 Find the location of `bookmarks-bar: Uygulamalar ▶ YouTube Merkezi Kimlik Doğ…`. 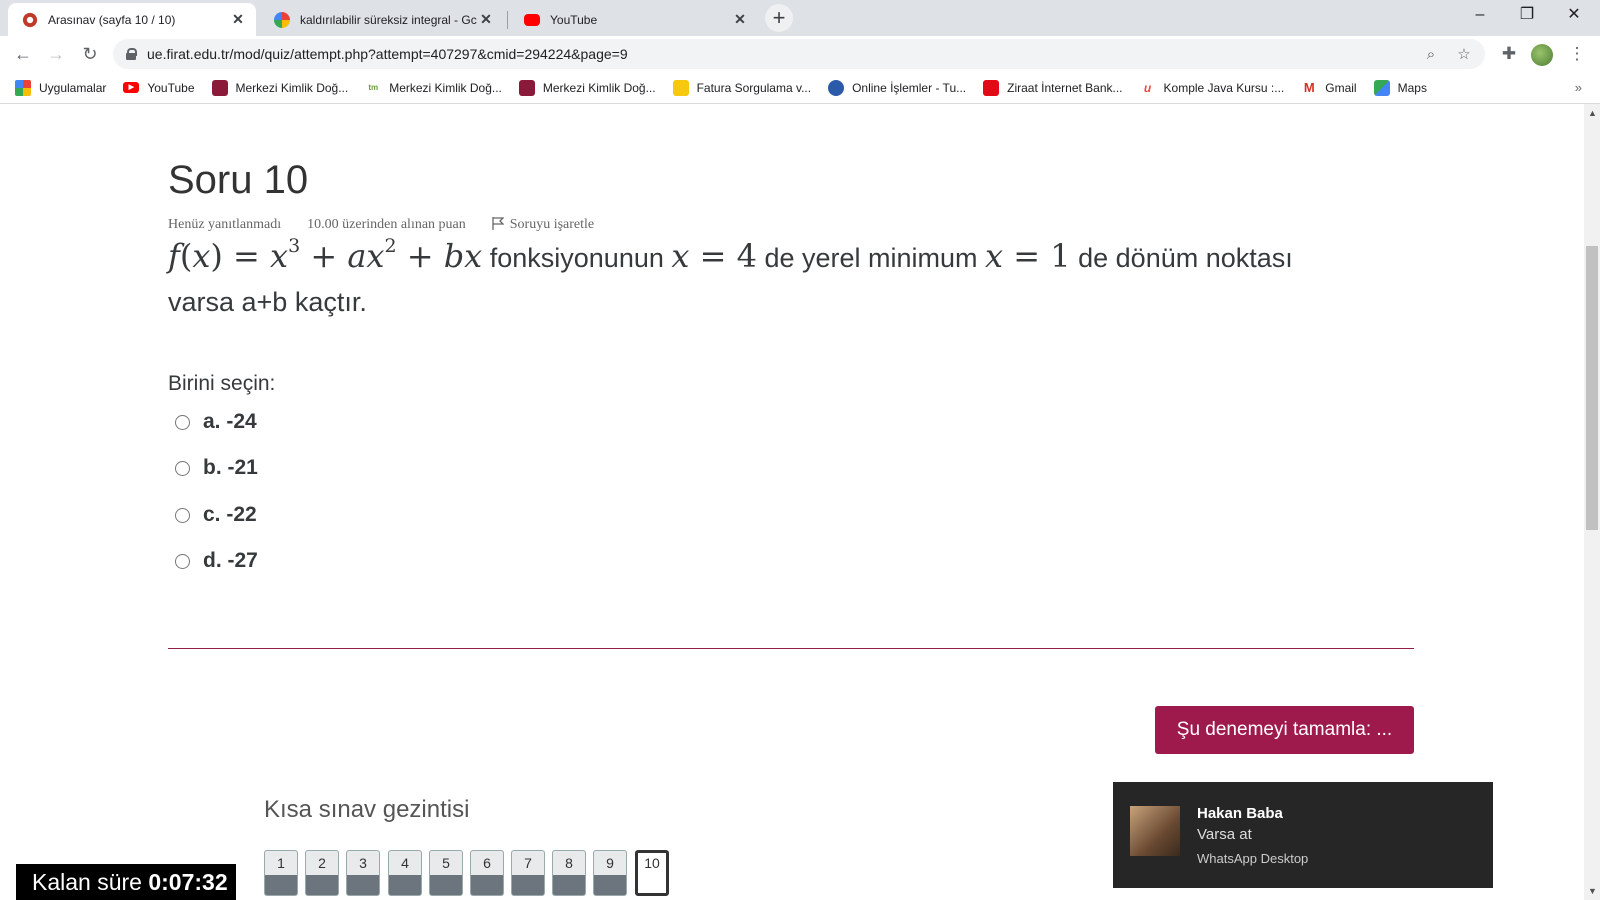

bookmarks-bar: Uygulamalar ▶ YouTube Merkezi Kimlik Doğ… is located at coordinates (800, 88).